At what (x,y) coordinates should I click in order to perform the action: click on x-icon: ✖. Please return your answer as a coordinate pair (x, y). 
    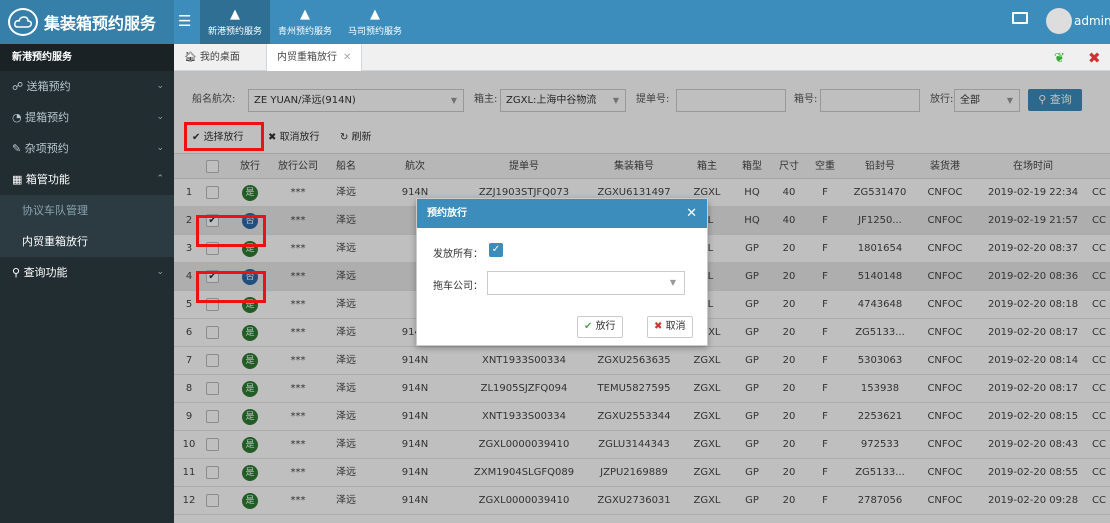
    Looking at the image, I should click on (660, 326).